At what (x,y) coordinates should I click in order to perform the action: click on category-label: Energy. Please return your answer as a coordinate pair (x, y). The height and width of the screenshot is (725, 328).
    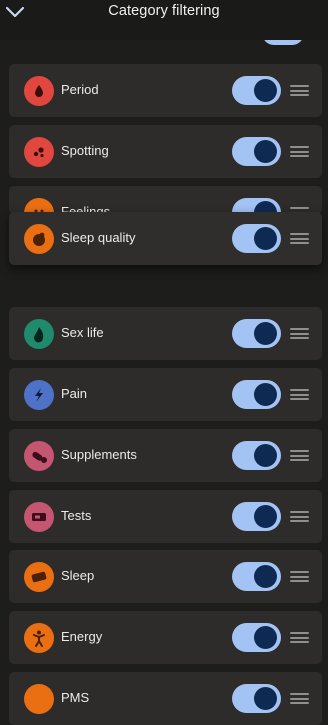
    Looking at the image, I should click on (82, 636).